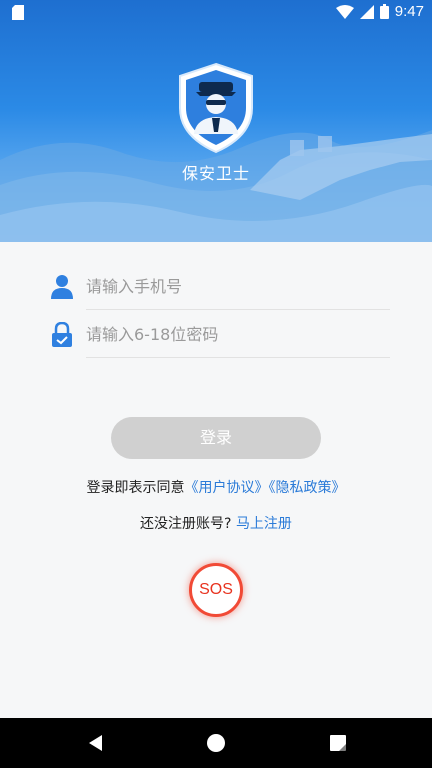  I want to click on navigation-bar, so click(216, 743).